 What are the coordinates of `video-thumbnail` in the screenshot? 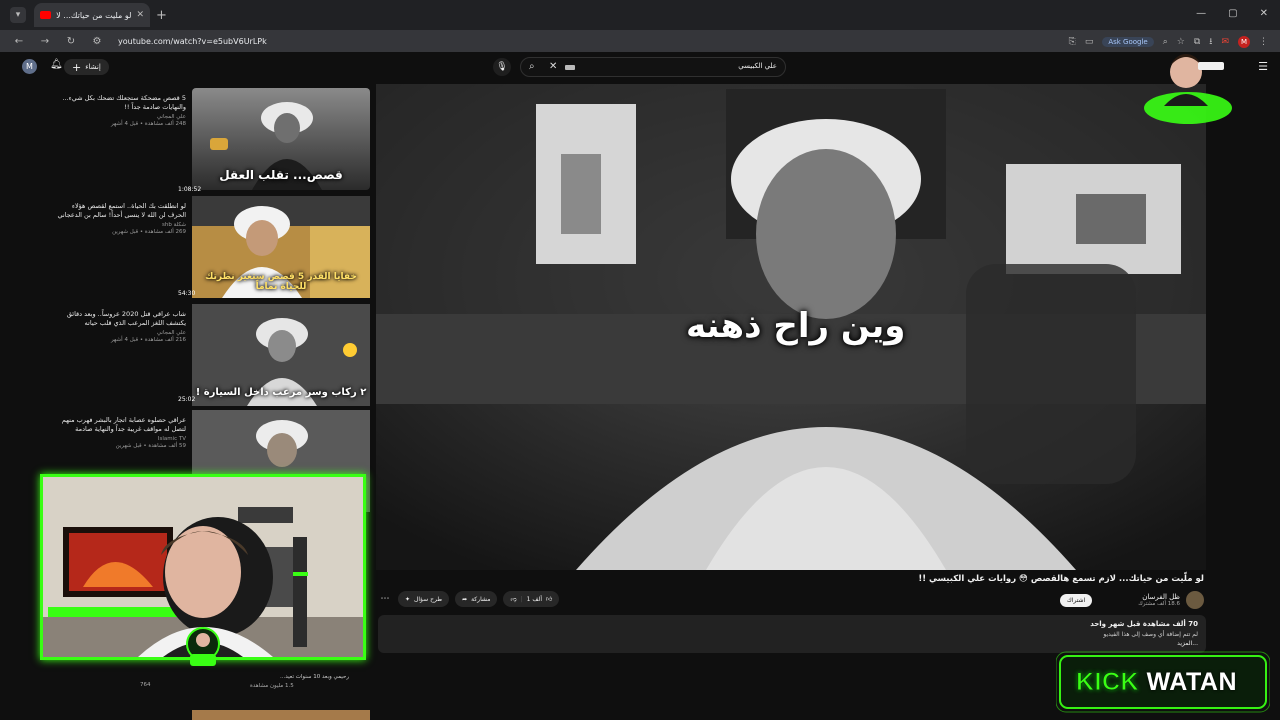 It's located at (281, 715).